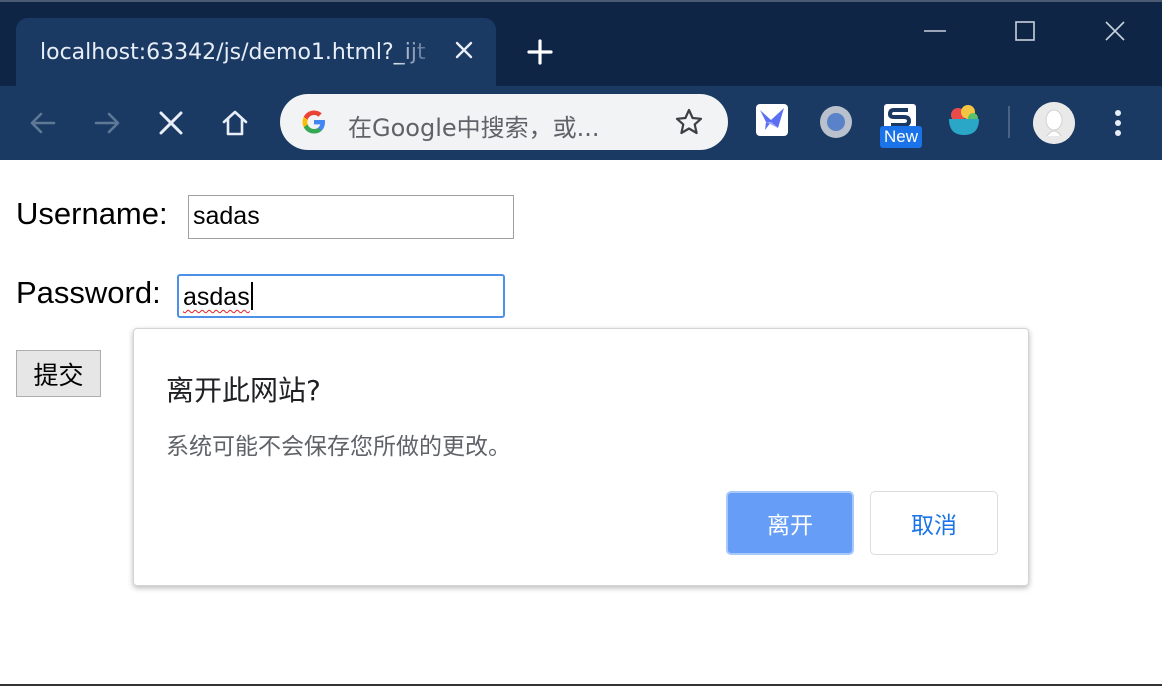  Describe the element at coordinates (934, 523) in the screenshot. I see `cancel-button: 取消` at that location.